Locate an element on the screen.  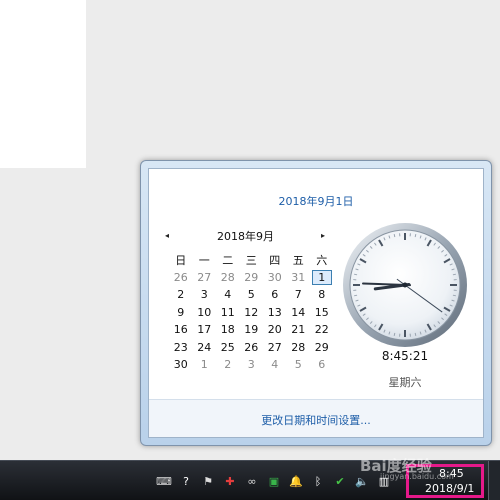
calendar-day: 10 is located at coordinates (205, 313).